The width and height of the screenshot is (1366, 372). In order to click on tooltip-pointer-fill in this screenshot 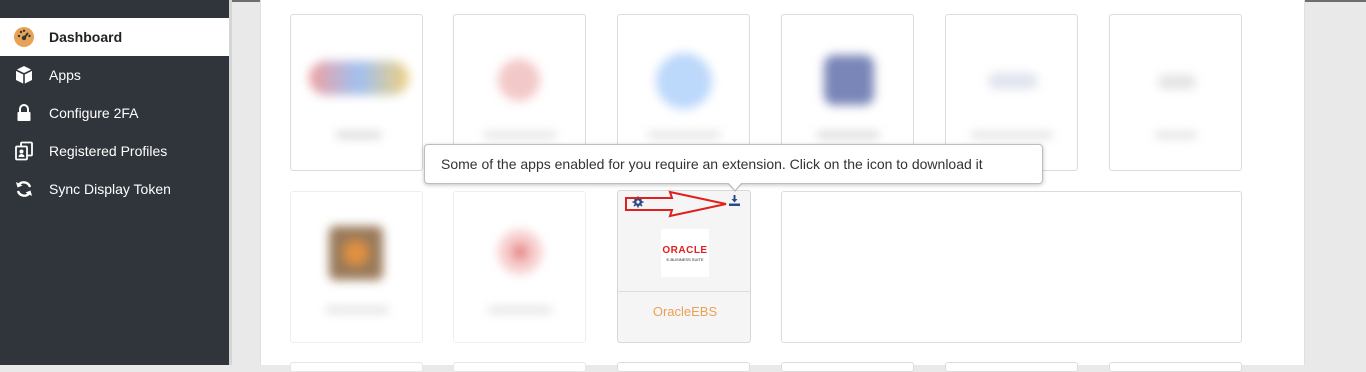, I will do `click(735, 186)`.